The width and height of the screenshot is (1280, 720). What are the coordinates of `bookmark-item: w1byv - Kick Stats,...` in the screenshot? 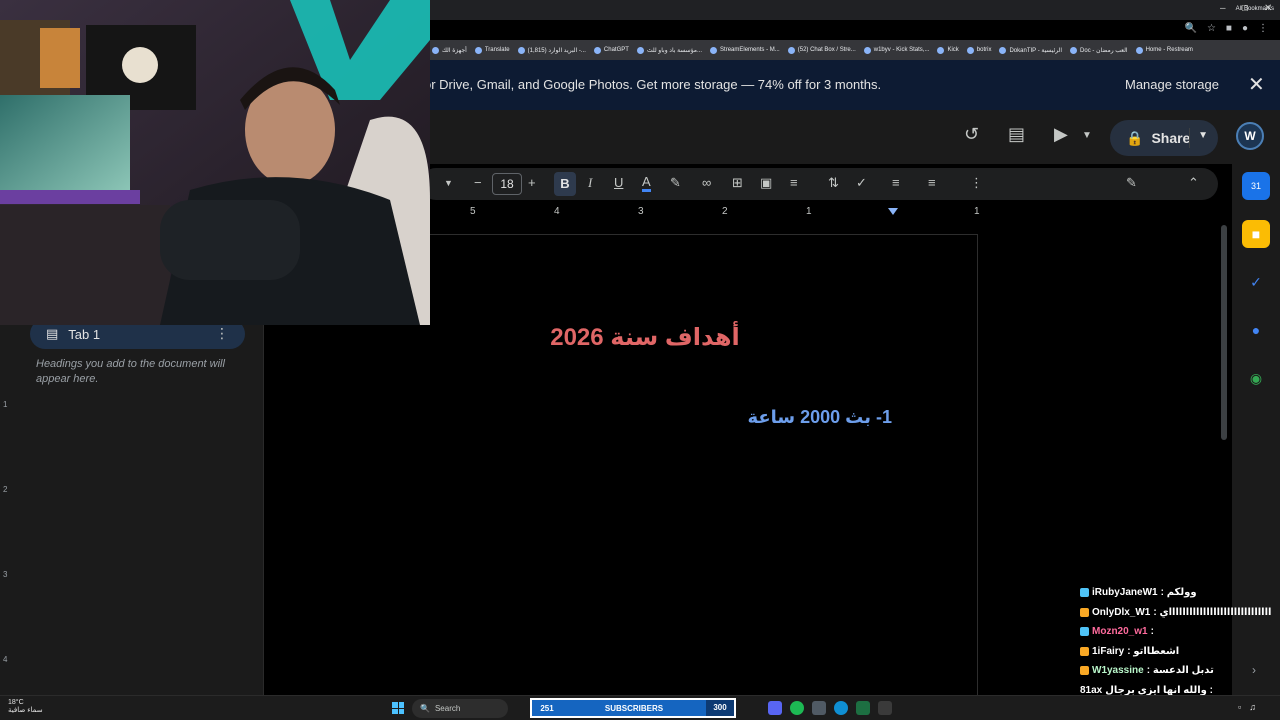 It's located at (896, 50).